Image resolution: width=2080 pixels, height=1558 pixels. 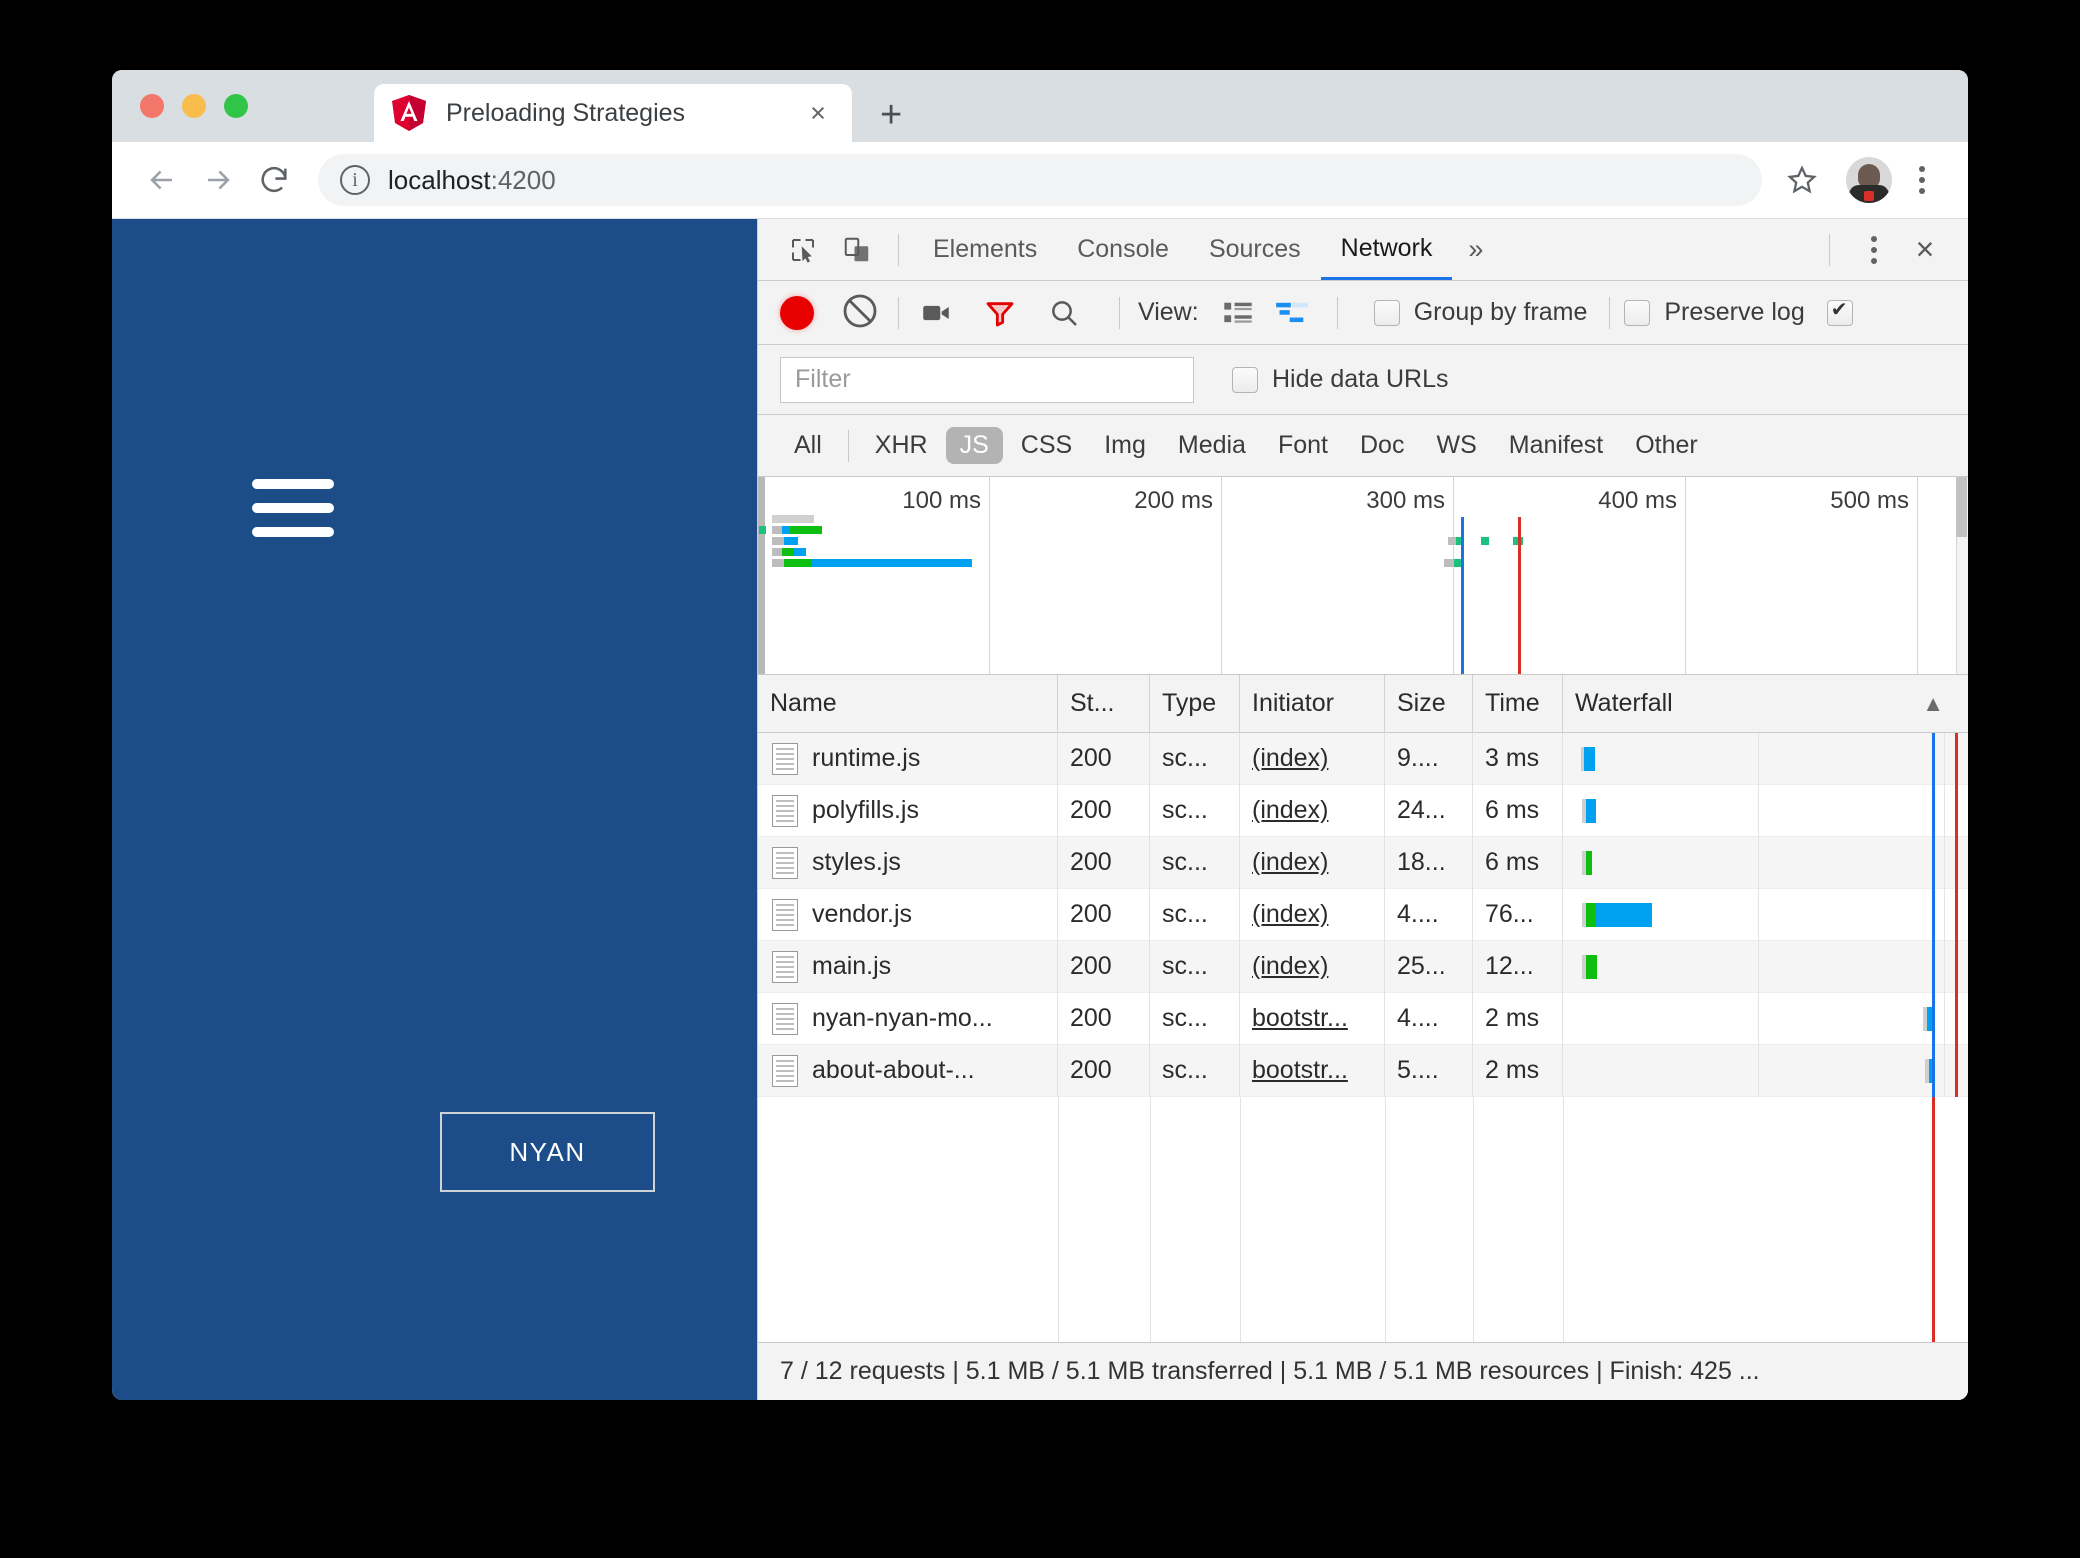 What do you see at coordinates (987, 379) in the screenshot?
I see `filter-input: Filter` at bounding box center [987, 379].